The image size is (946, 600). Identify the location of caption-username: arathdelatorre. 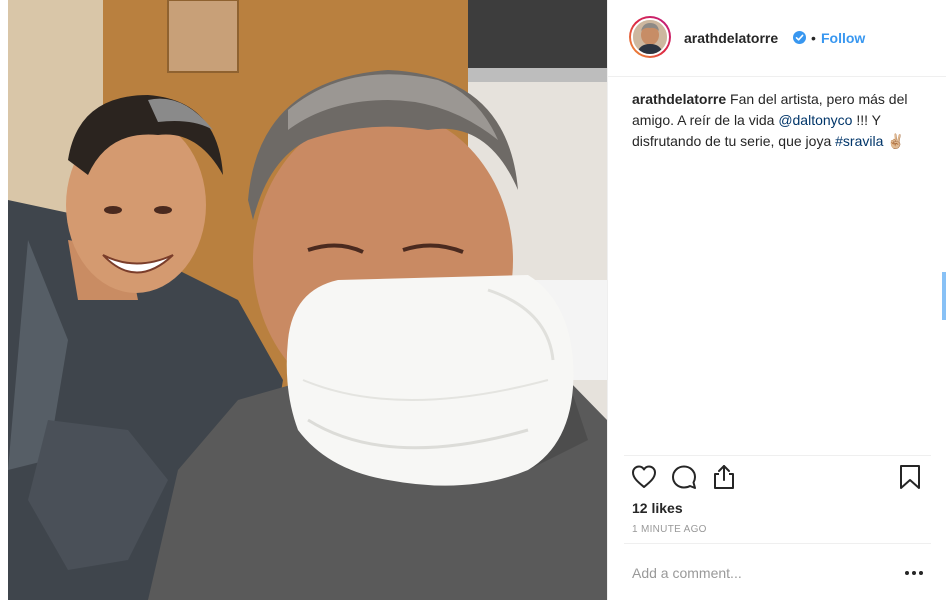
(679, 99).